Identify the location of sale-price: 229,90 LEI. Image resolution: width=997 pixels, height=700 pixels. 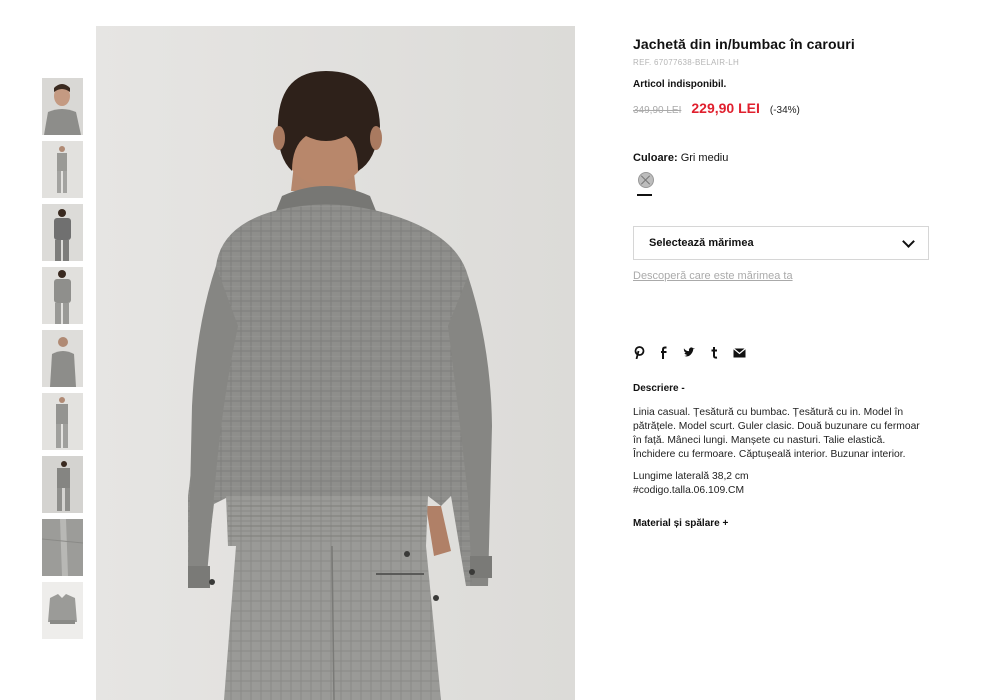
(725, 108).